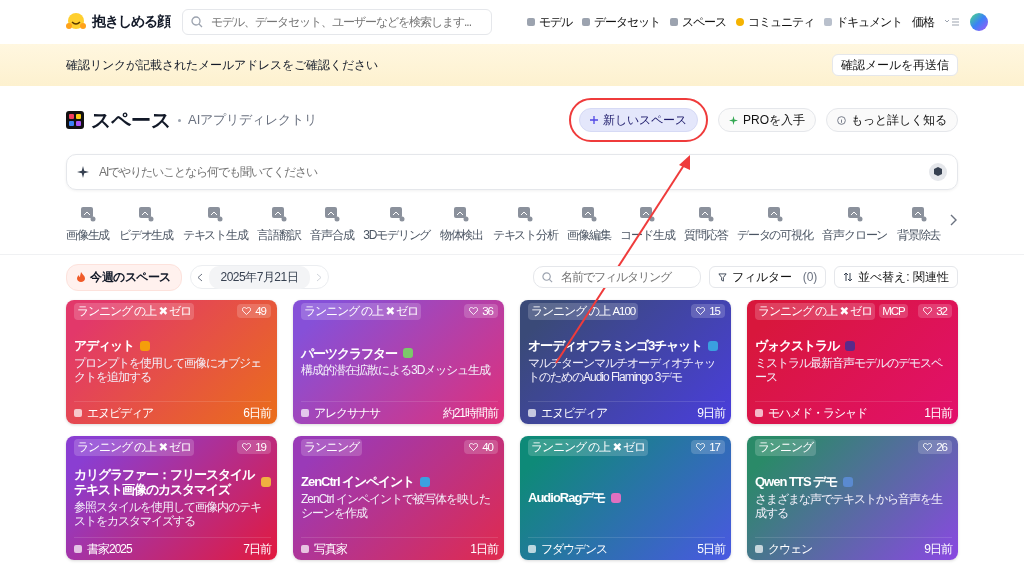  I want to click on sort-button: 並べ替え: 関連性, so click(896, 277).